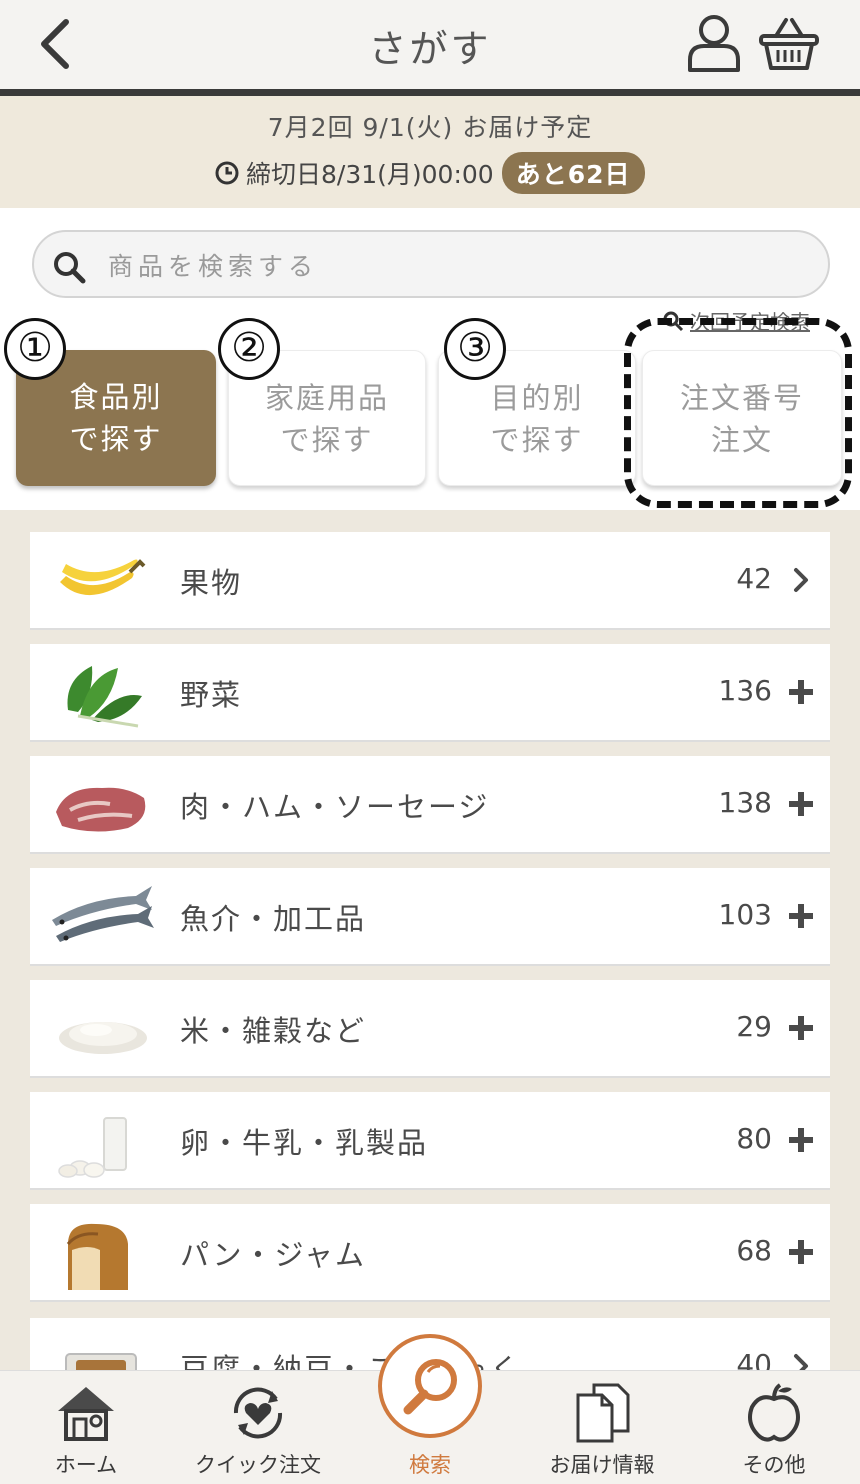 The image size is (860, 1484). What do you see at coordinates (103, 577) in the screenshot?
I see `banana-icon` at bounding box center [103, 577].